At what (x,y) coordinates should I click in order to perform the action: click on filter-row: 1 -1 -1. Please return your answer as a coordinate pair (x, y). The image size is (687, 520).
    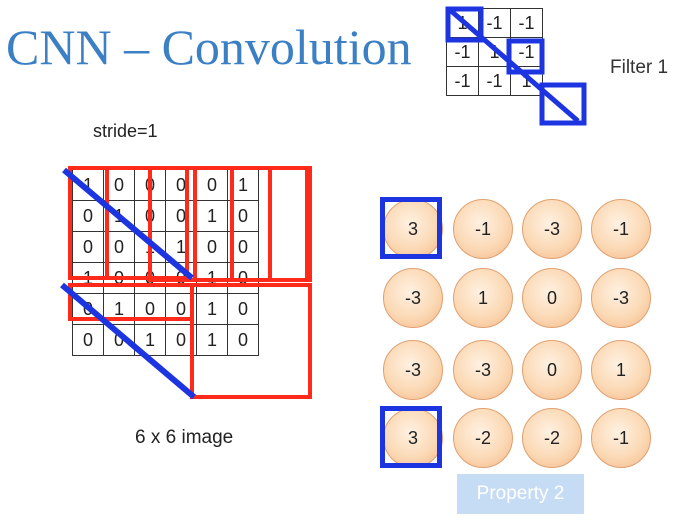
    Looking at the image, I should click on (494, 23).